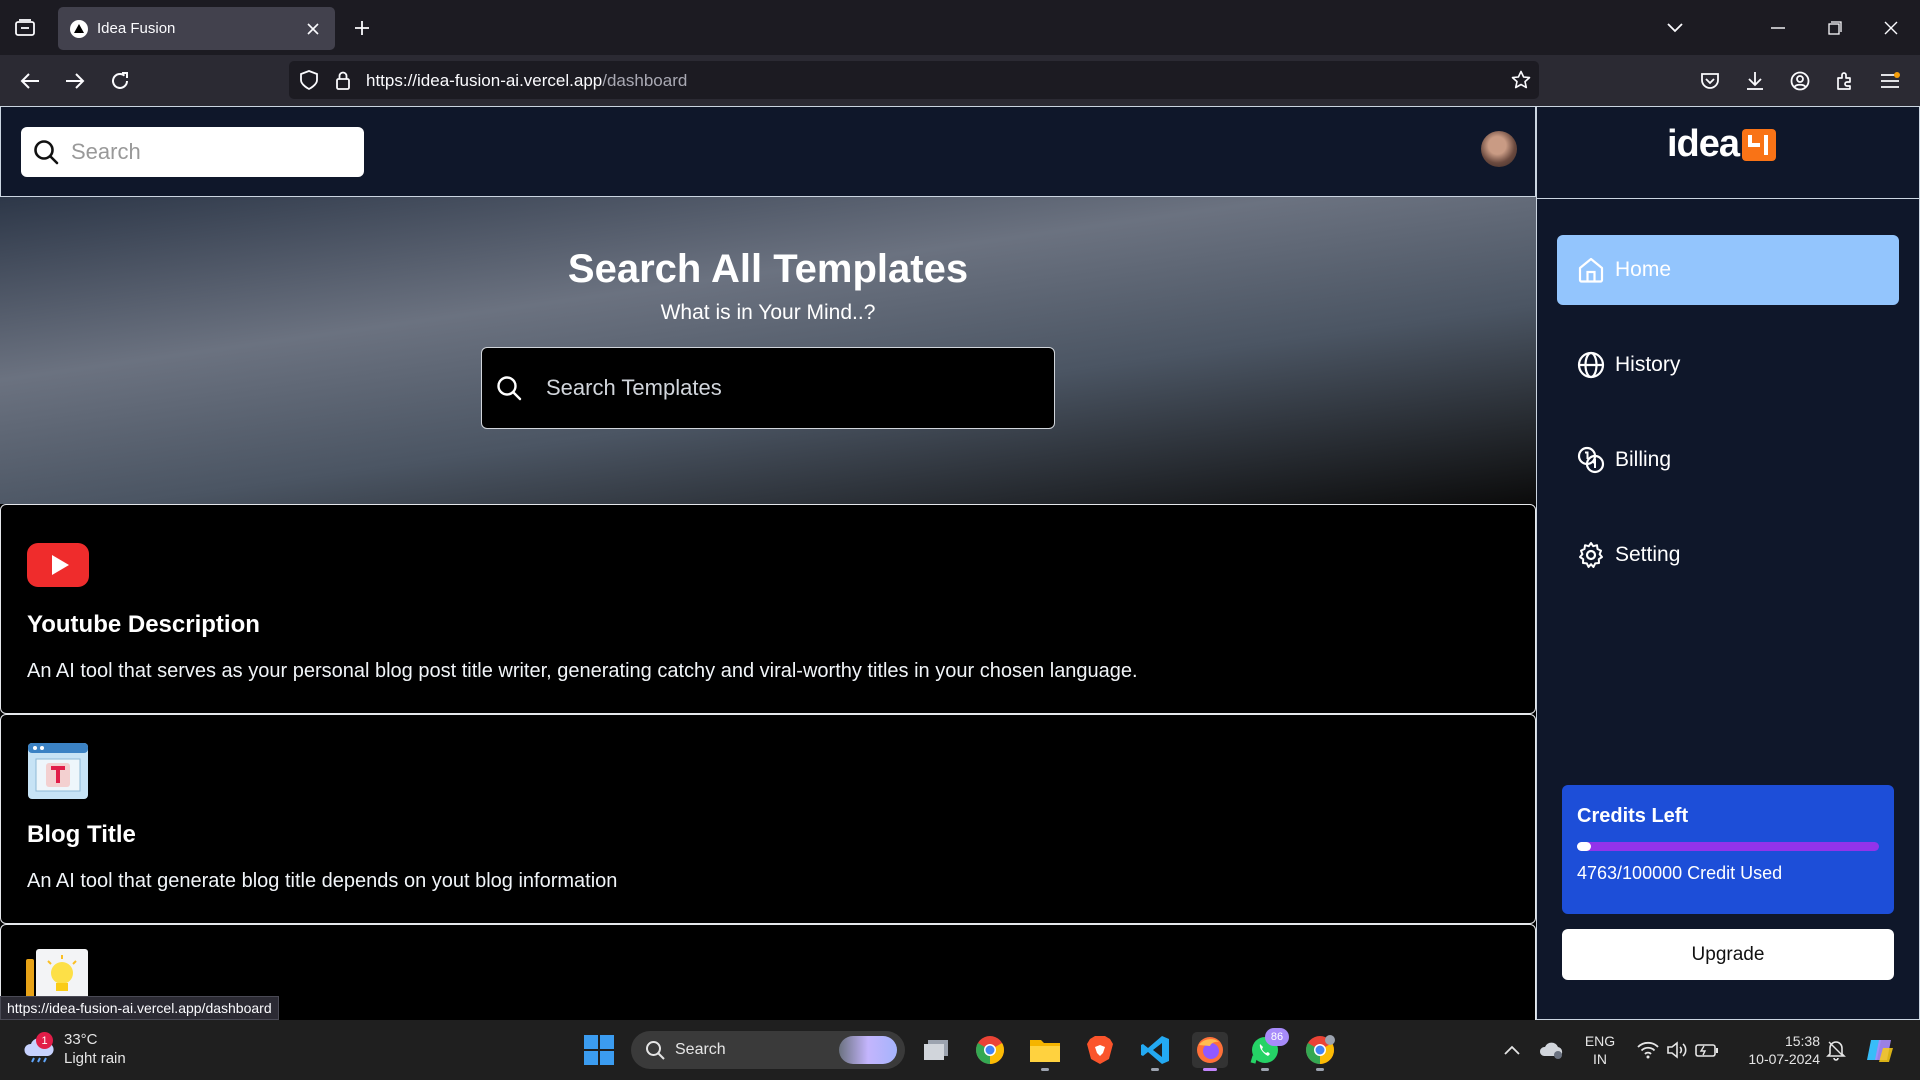  I want to click on weather-temp: 33°C, so click(81, 1039).